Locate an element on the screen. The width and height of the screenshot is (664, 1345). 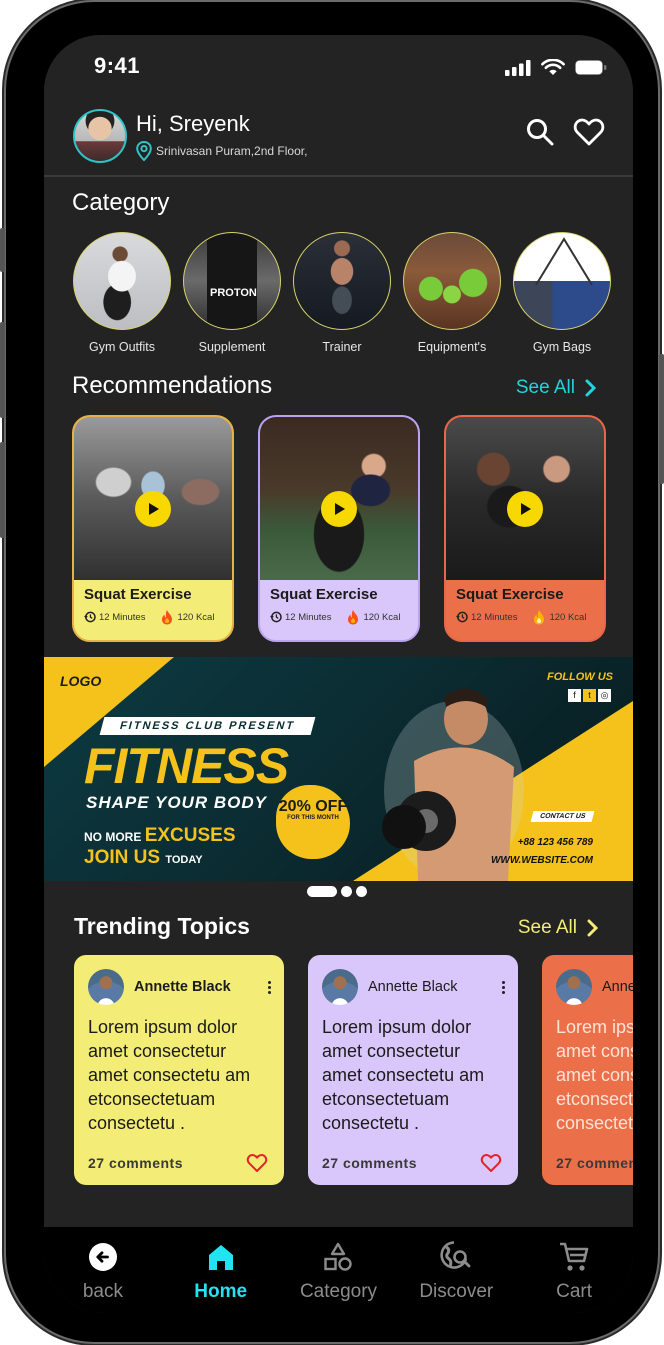
category-label: Supplement is located at coordinates (232, 347).